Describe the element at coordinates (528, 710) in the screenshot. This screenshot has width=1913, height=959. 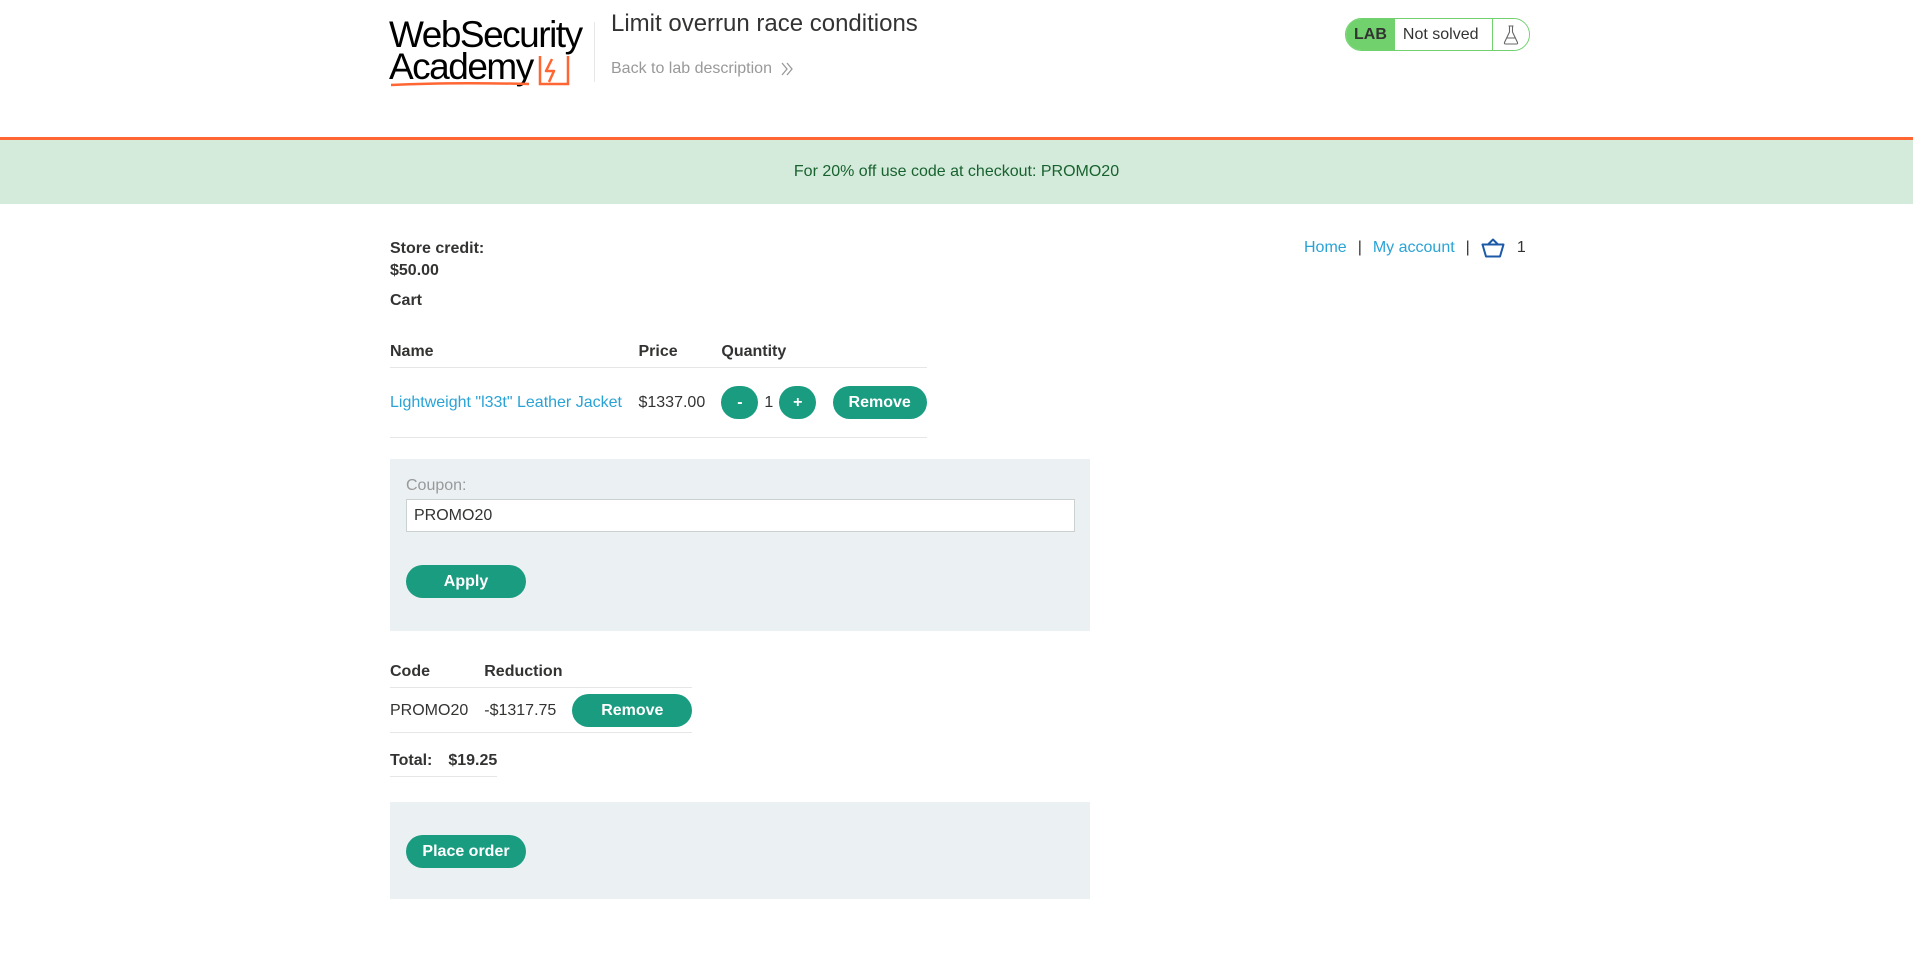
I see `applied-reduction: -$1317.75` at that location.